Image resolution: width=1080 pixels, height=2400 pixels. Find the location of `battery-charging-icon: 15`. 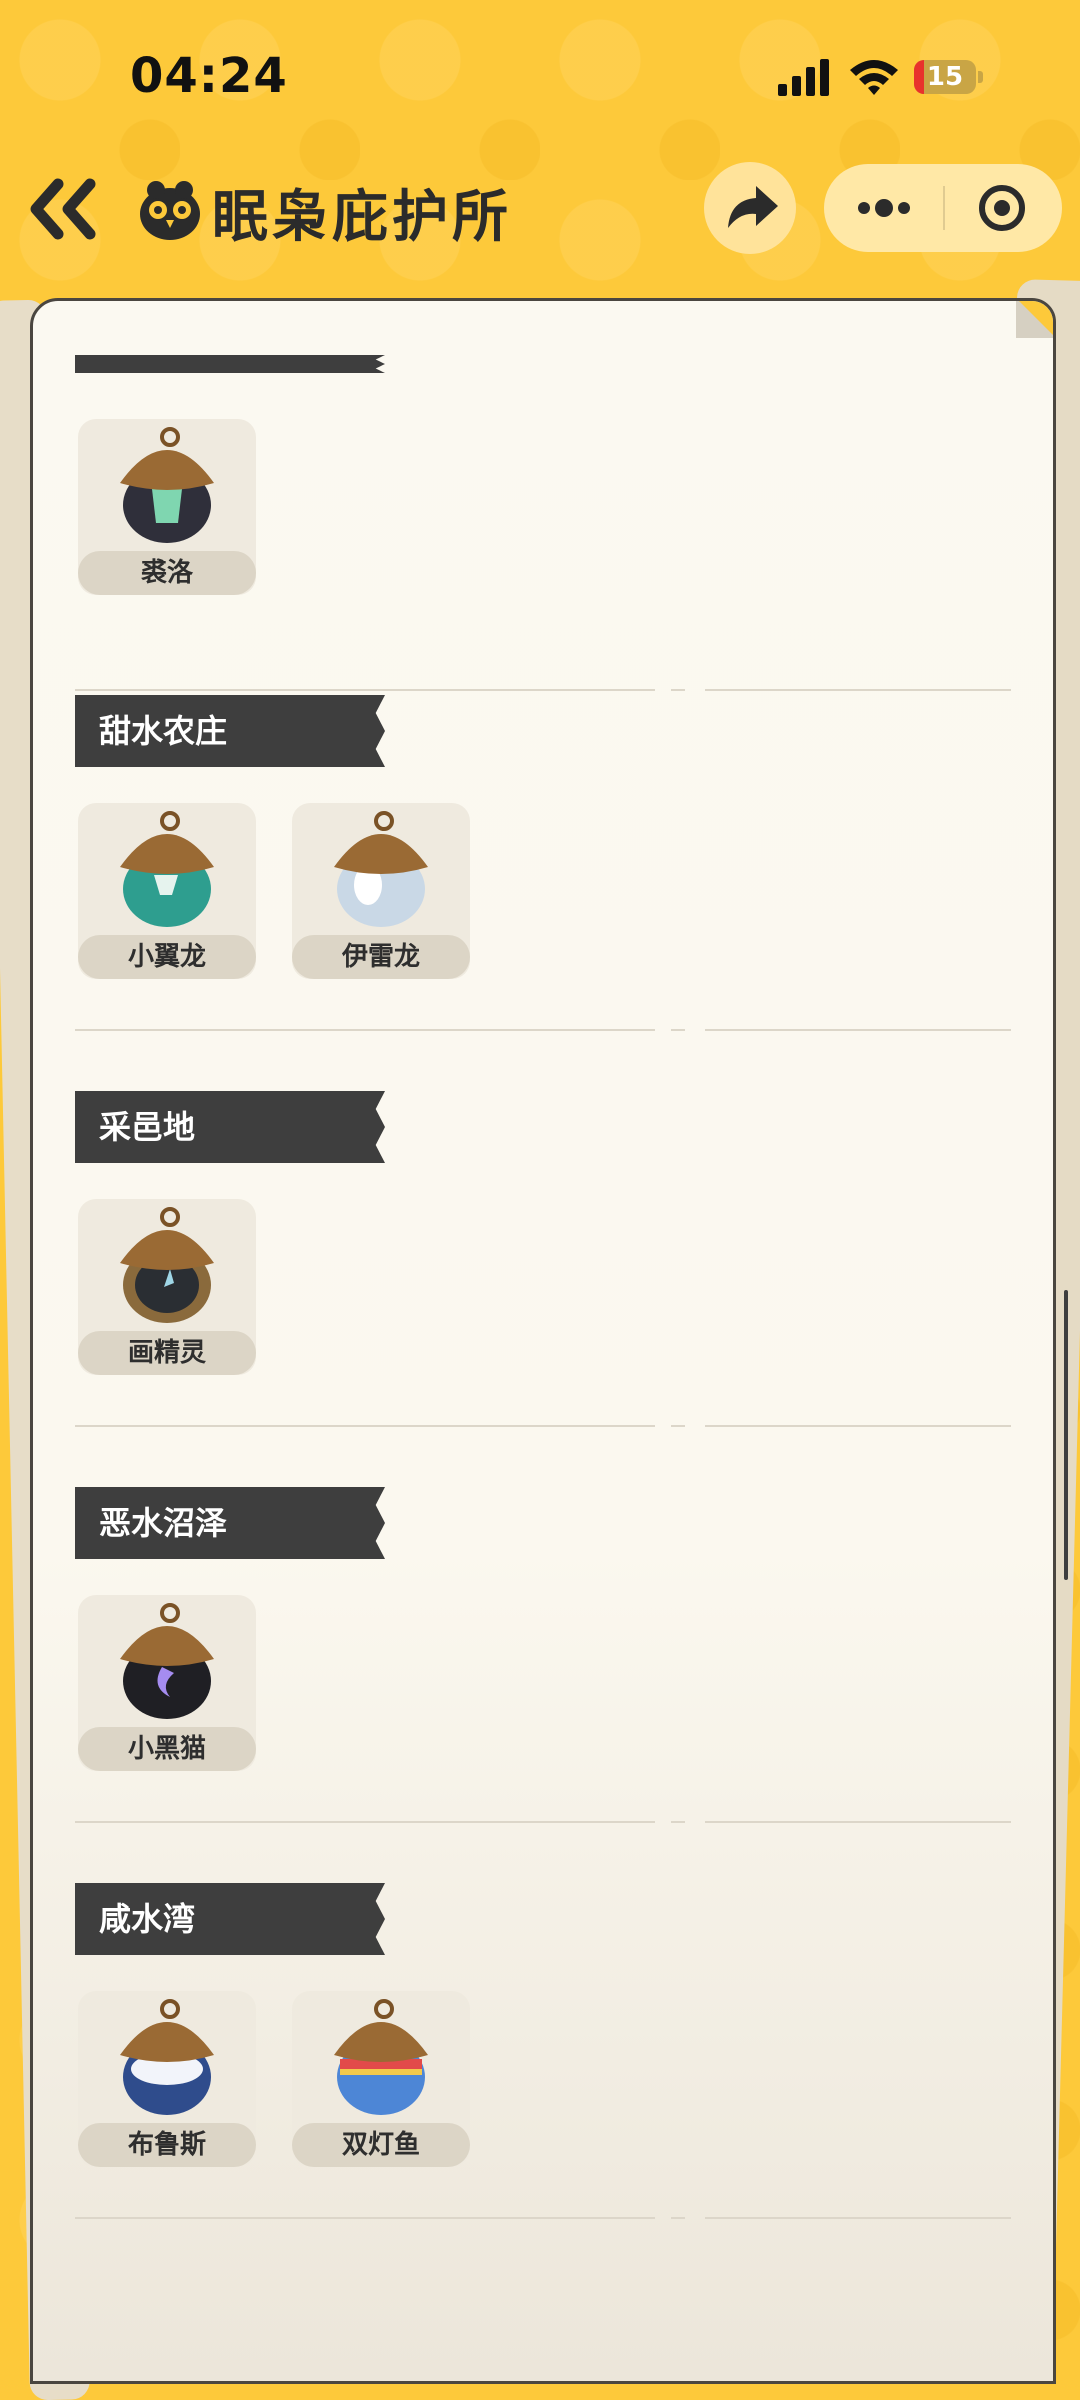

battery-charging-icon: 15 is located at coordinates (950, 78).